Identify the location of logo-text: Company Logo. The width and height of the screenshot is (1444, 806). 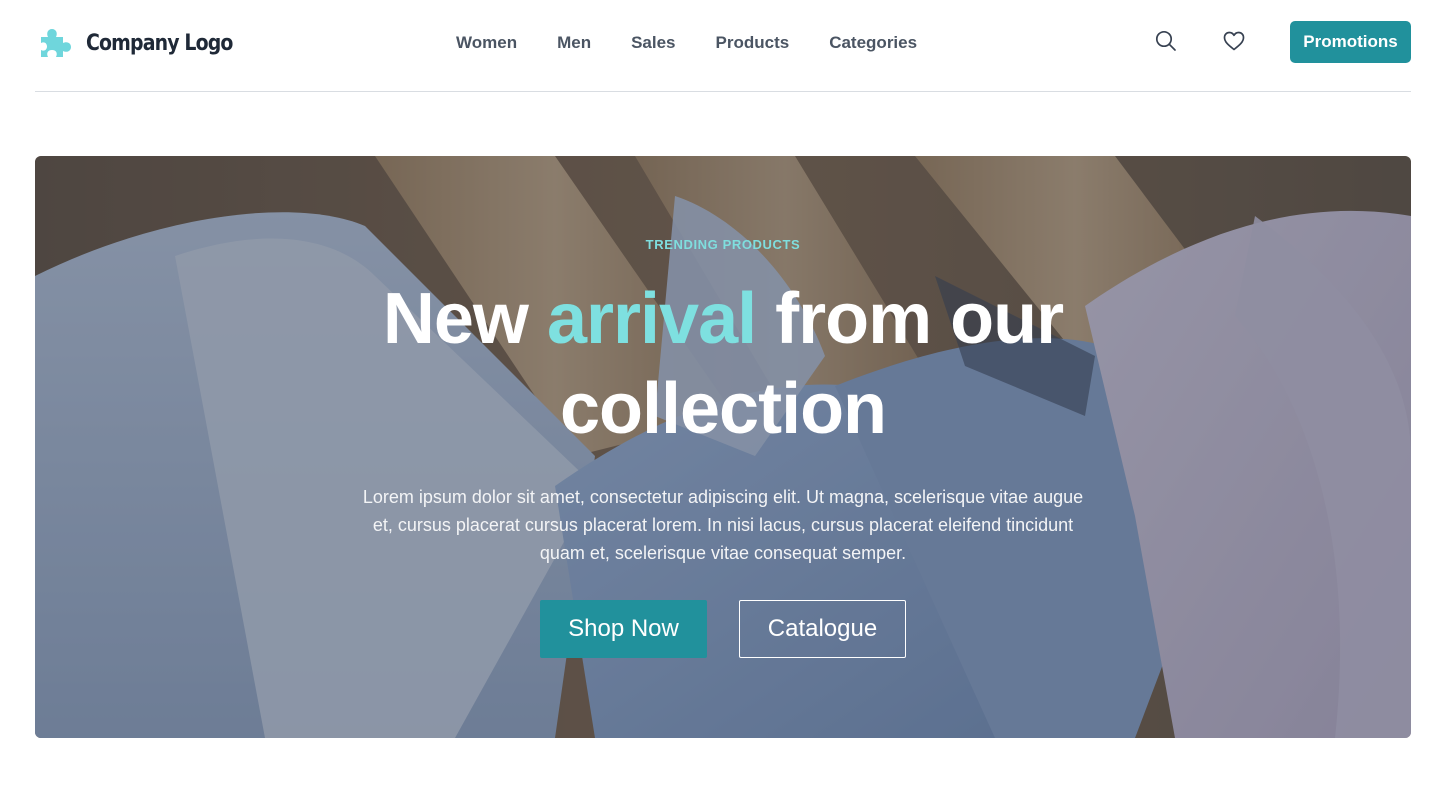
(159, 43).